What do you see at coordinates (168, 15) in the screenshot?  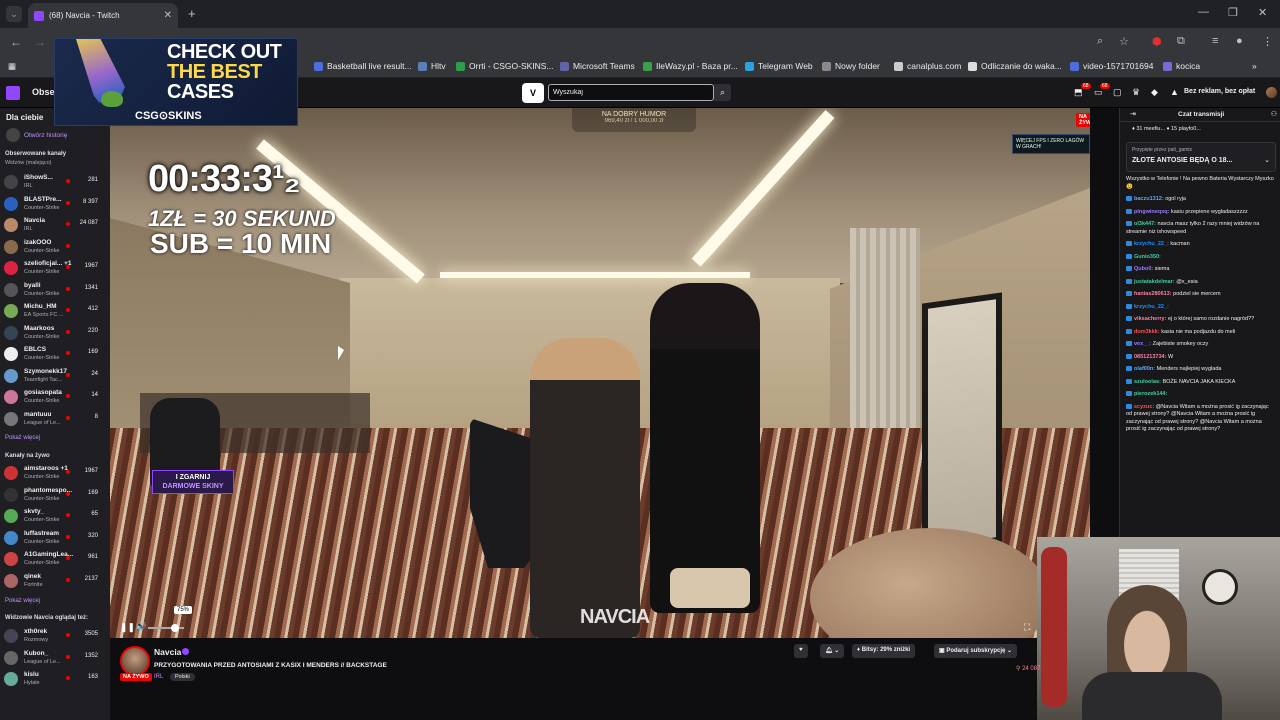 I see `tab-close-icon: ✕` at bounding box center [168, 15].